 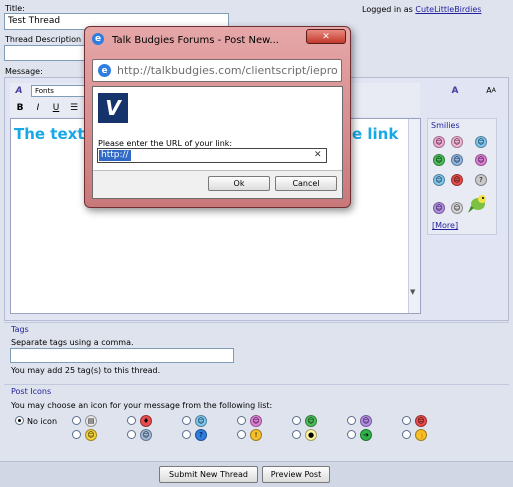 I want to click on text-color-icon: A, so click(x=455, y=90).